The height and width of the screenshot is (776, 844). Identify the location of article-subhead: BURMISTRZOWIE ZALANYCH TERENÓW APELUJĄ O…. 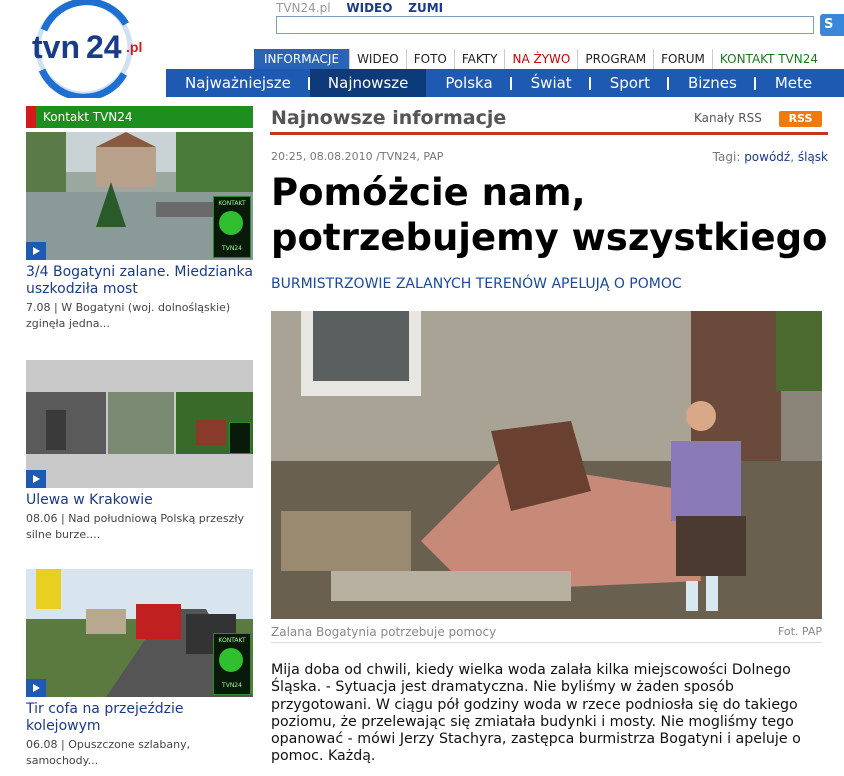
(476, 284).